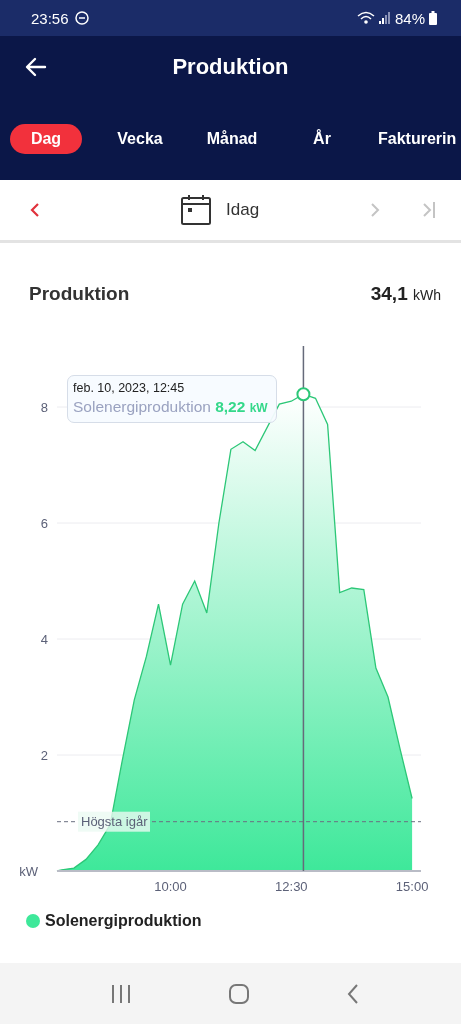 The height and width of the screenshot is (1024, 461). What do you see at coordinates (405, 294) in the screenshot?
I see `total-energy: 34,1 kWh` at bounding box center [405, 294].